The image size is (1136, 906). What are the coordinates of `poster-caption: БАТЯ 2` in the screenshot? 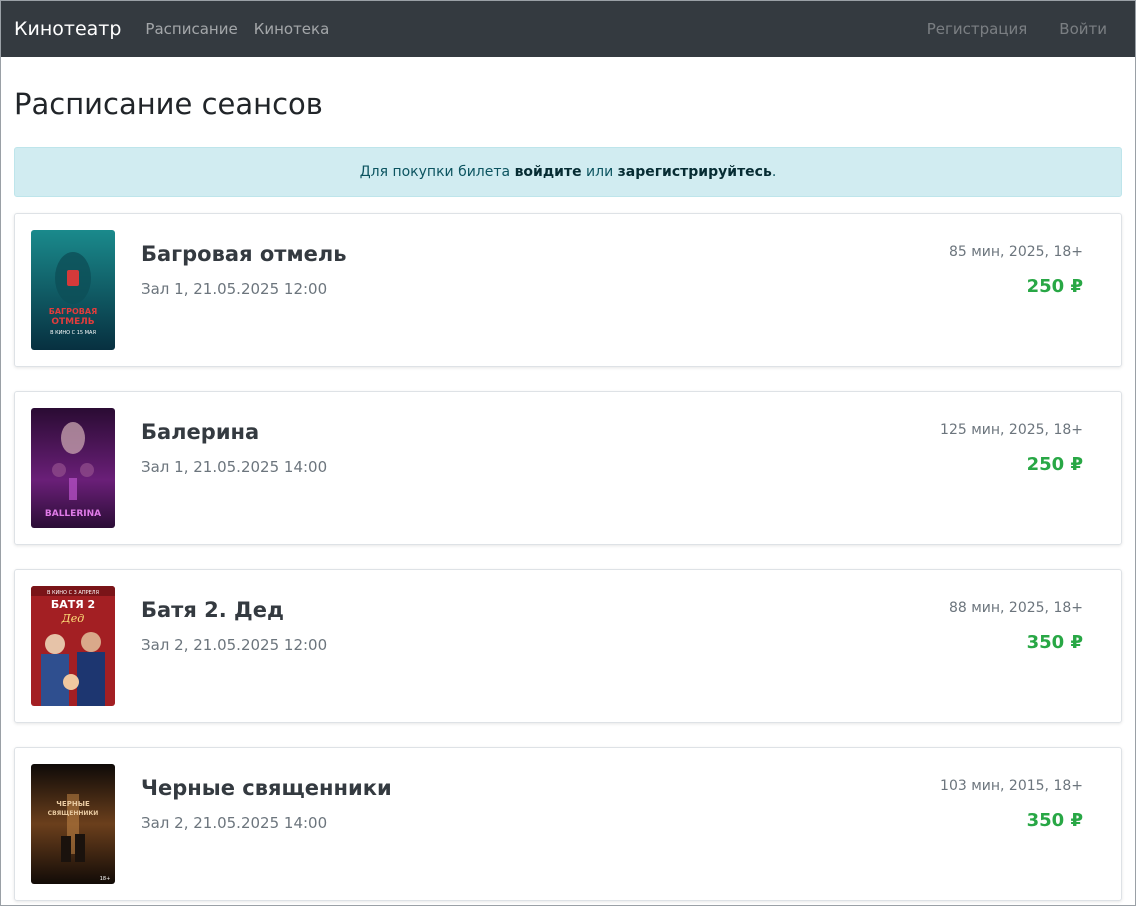 It's located at (73, 604).